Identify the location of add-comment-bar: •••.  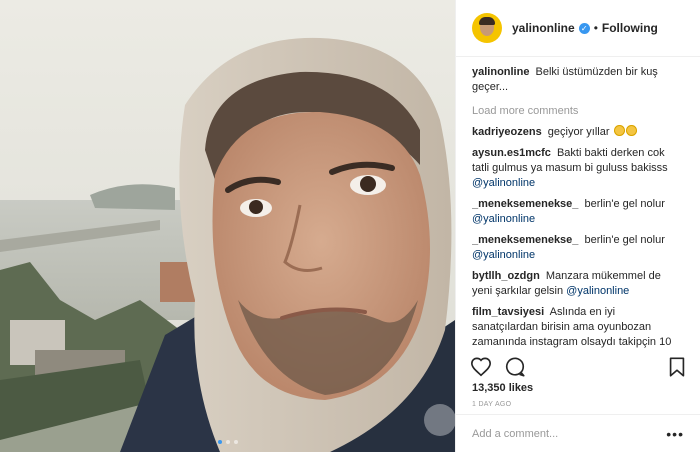
(578, 433).